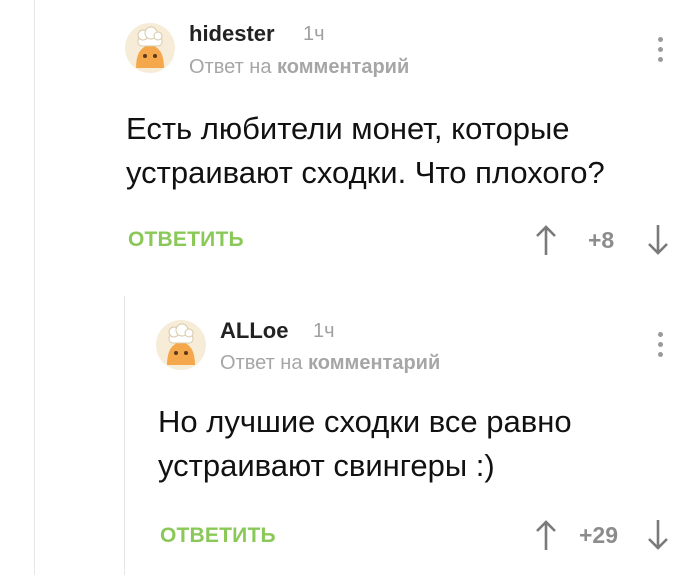 This screenshot has height=575, width=700. Describe the element at coordinates (601, 240) in the screenshot. I see `rating-value: +8` at that location.